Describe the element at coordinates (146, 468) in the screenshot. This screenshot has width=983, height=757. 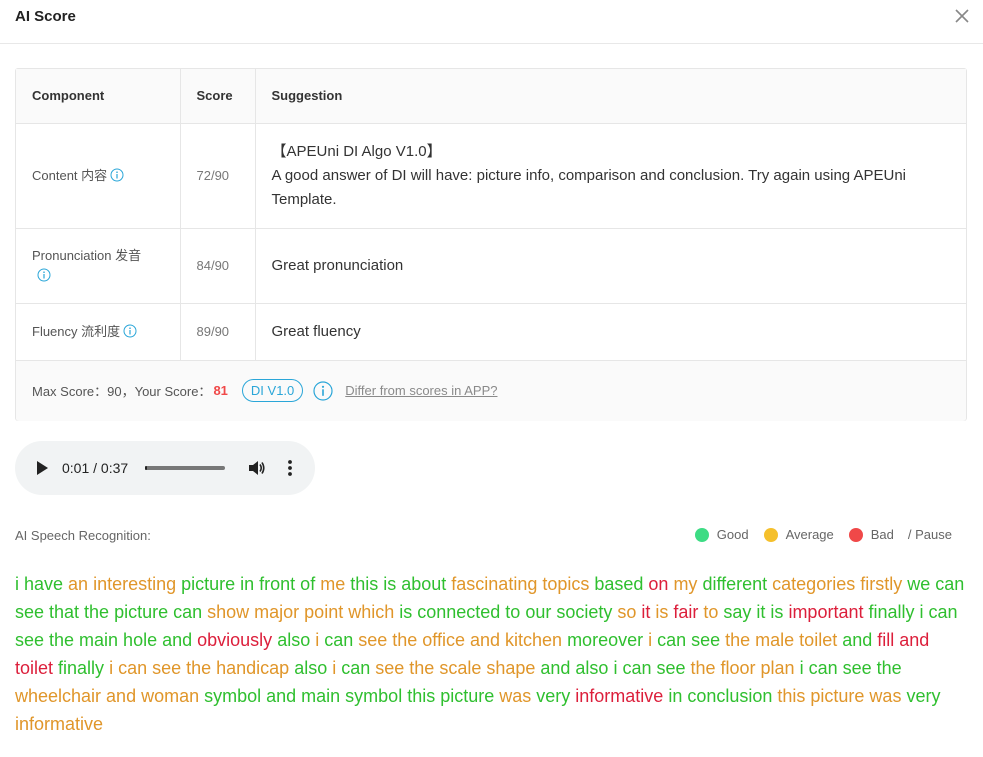
I see `audio-progress-fill` at that location.